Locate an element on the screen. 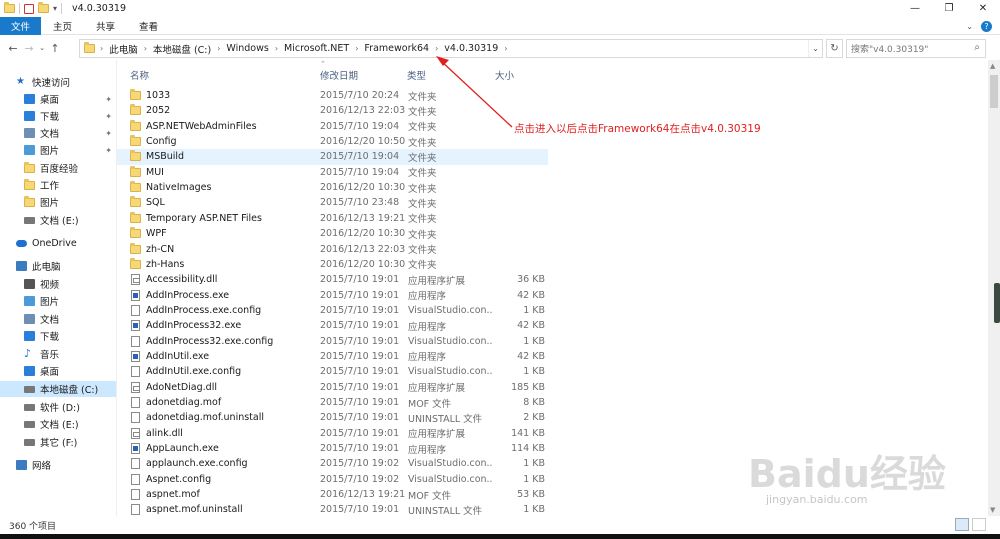  breadcrumb-v4: v4.0.30319 is located at coordinates (471, 48).